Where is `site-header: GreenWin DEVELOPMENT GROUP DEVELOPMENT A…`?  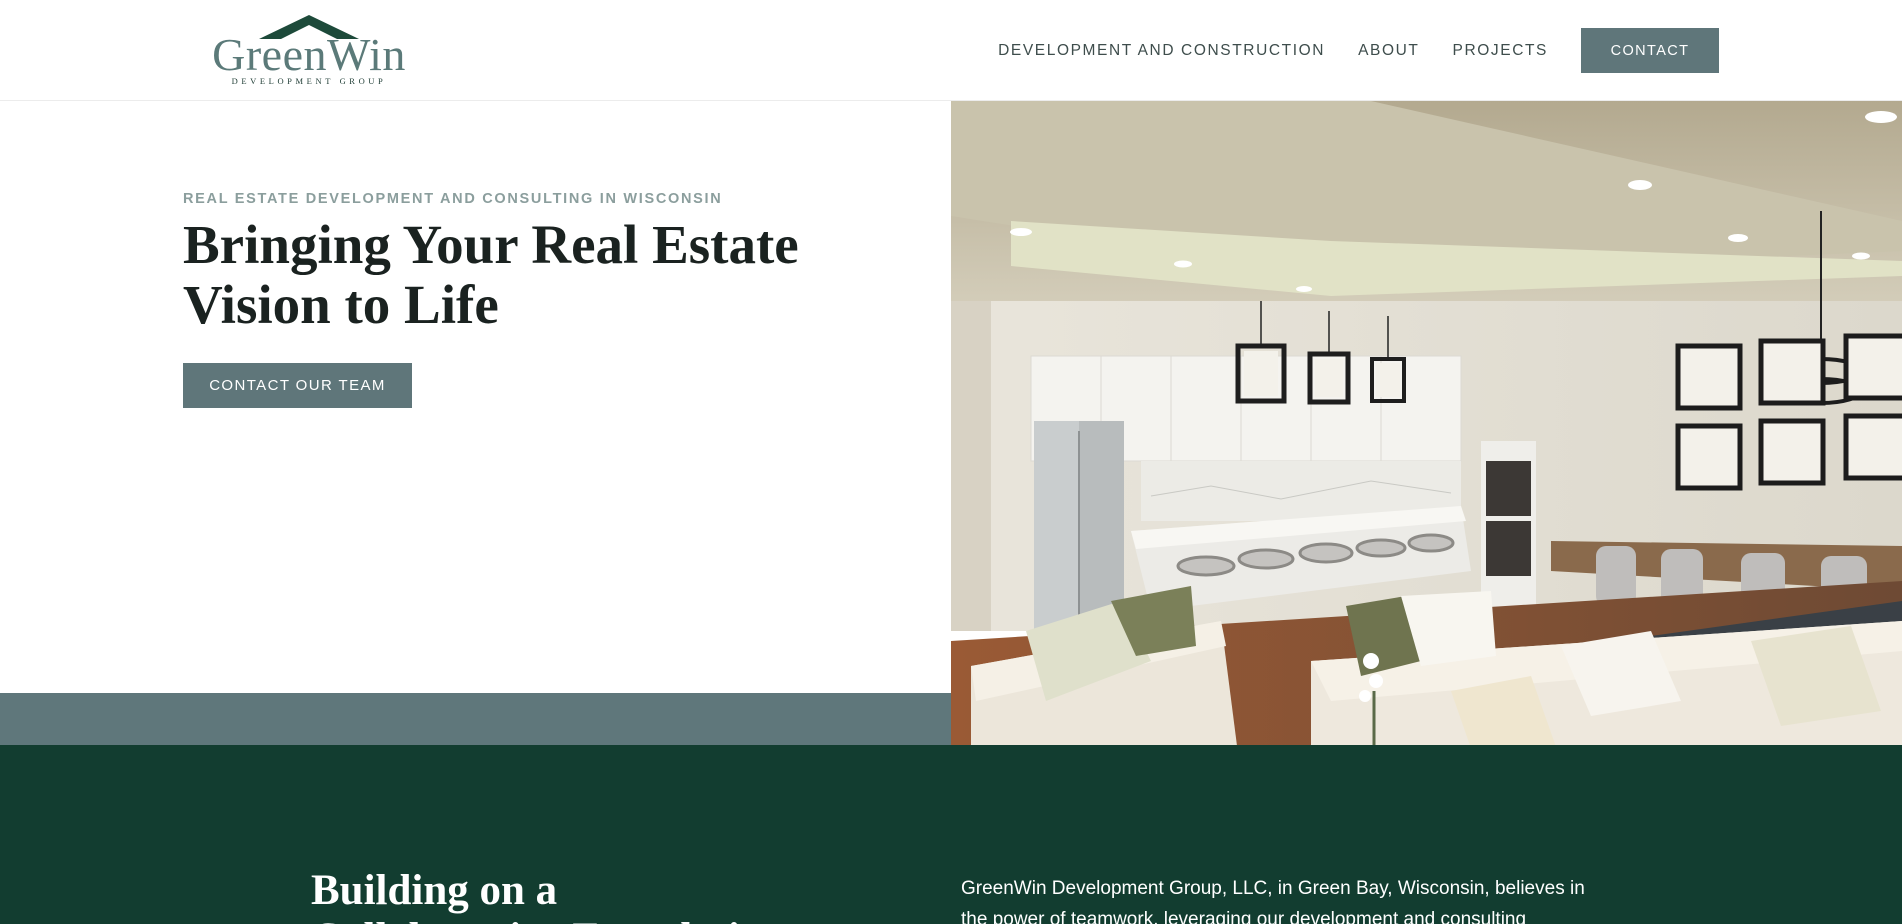 site-header: GreenWin DEVELOPMENT GROUP DEVELOPMENT A… is located at coordinates (951, 50).